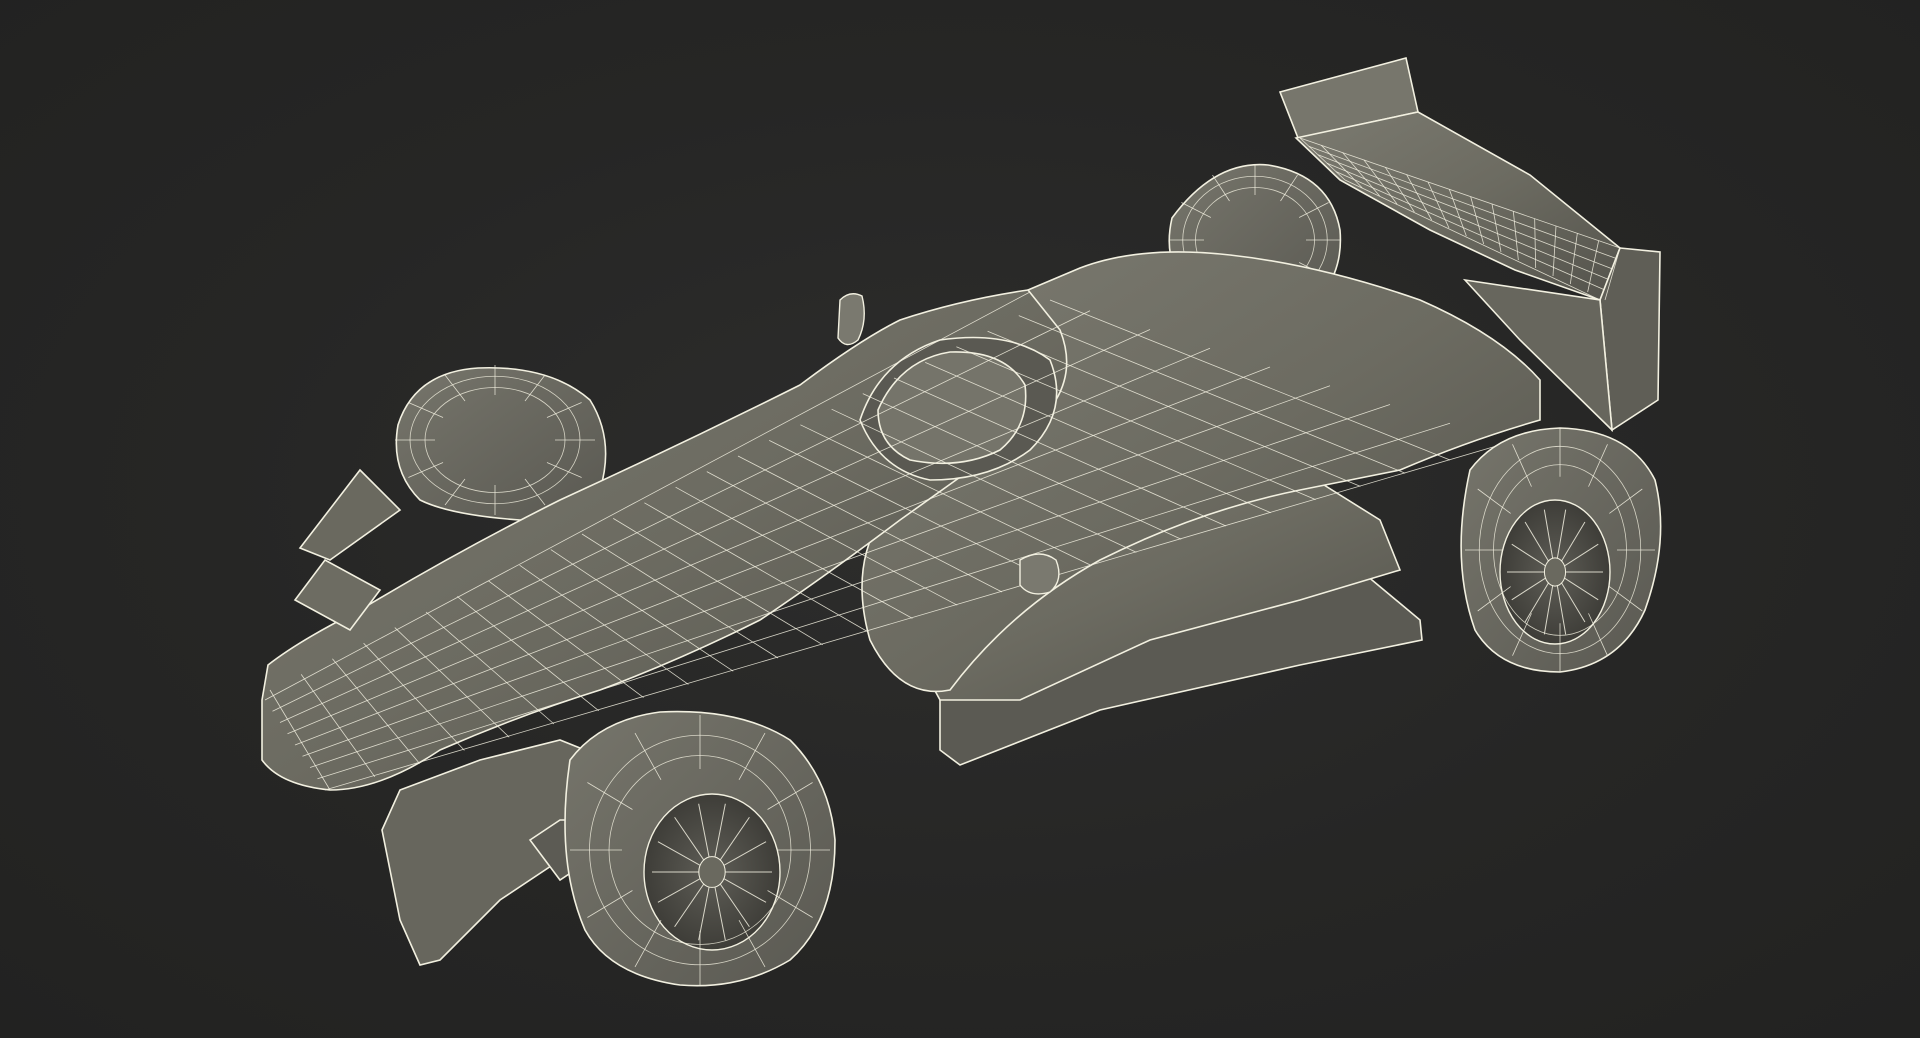 Image resolution: width=1920 pixels, height=1038 pixels. What do you see at coordinates (700, 848) in the screenshot?
I see `front-right-wheel` at bounding box center [700, 848].